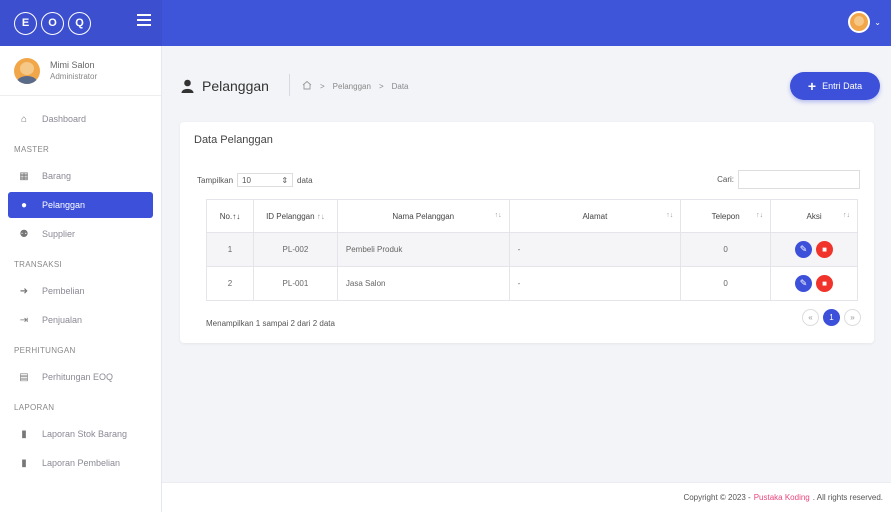  I want to click on footer-prefix: Copyright © 2023 -, so click(717, 497).